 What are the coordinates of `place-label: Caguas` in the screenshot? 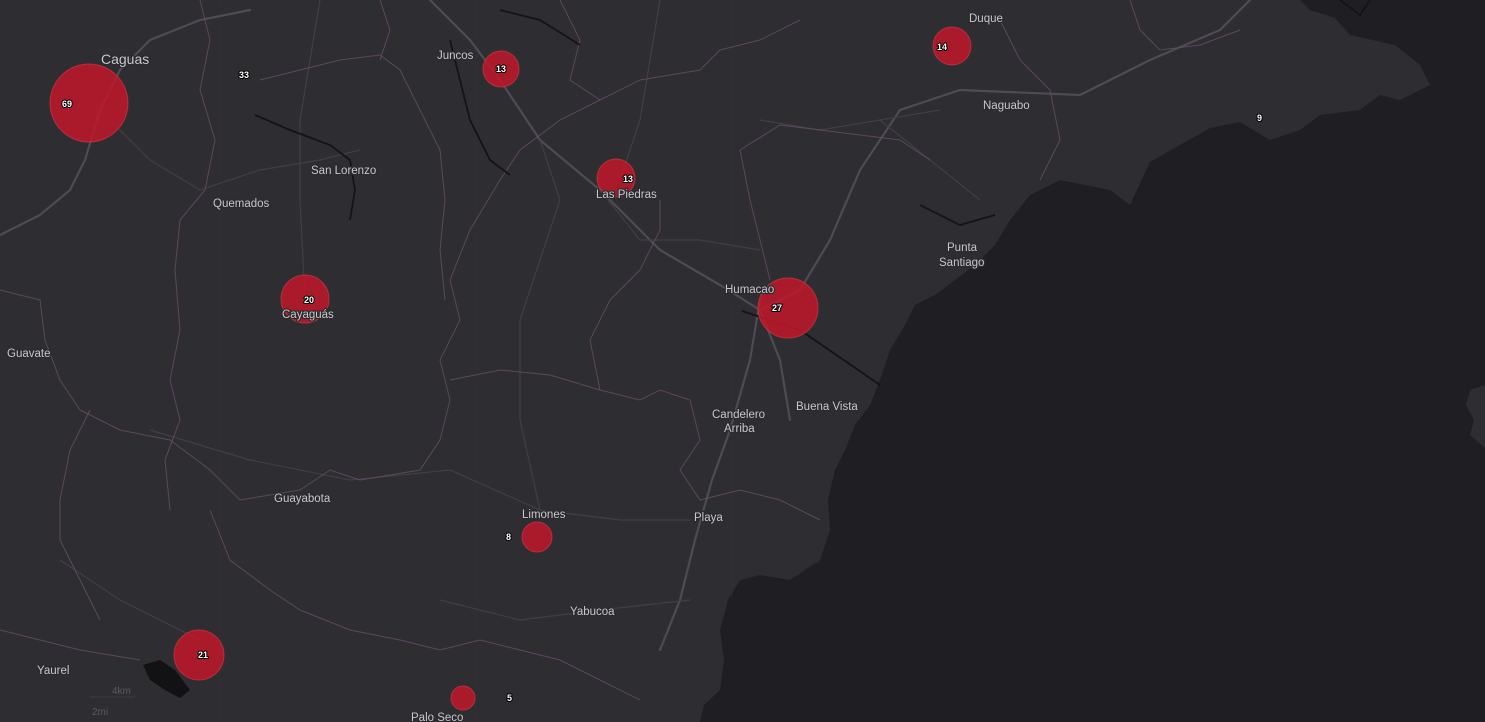 It's located at (125, 59).